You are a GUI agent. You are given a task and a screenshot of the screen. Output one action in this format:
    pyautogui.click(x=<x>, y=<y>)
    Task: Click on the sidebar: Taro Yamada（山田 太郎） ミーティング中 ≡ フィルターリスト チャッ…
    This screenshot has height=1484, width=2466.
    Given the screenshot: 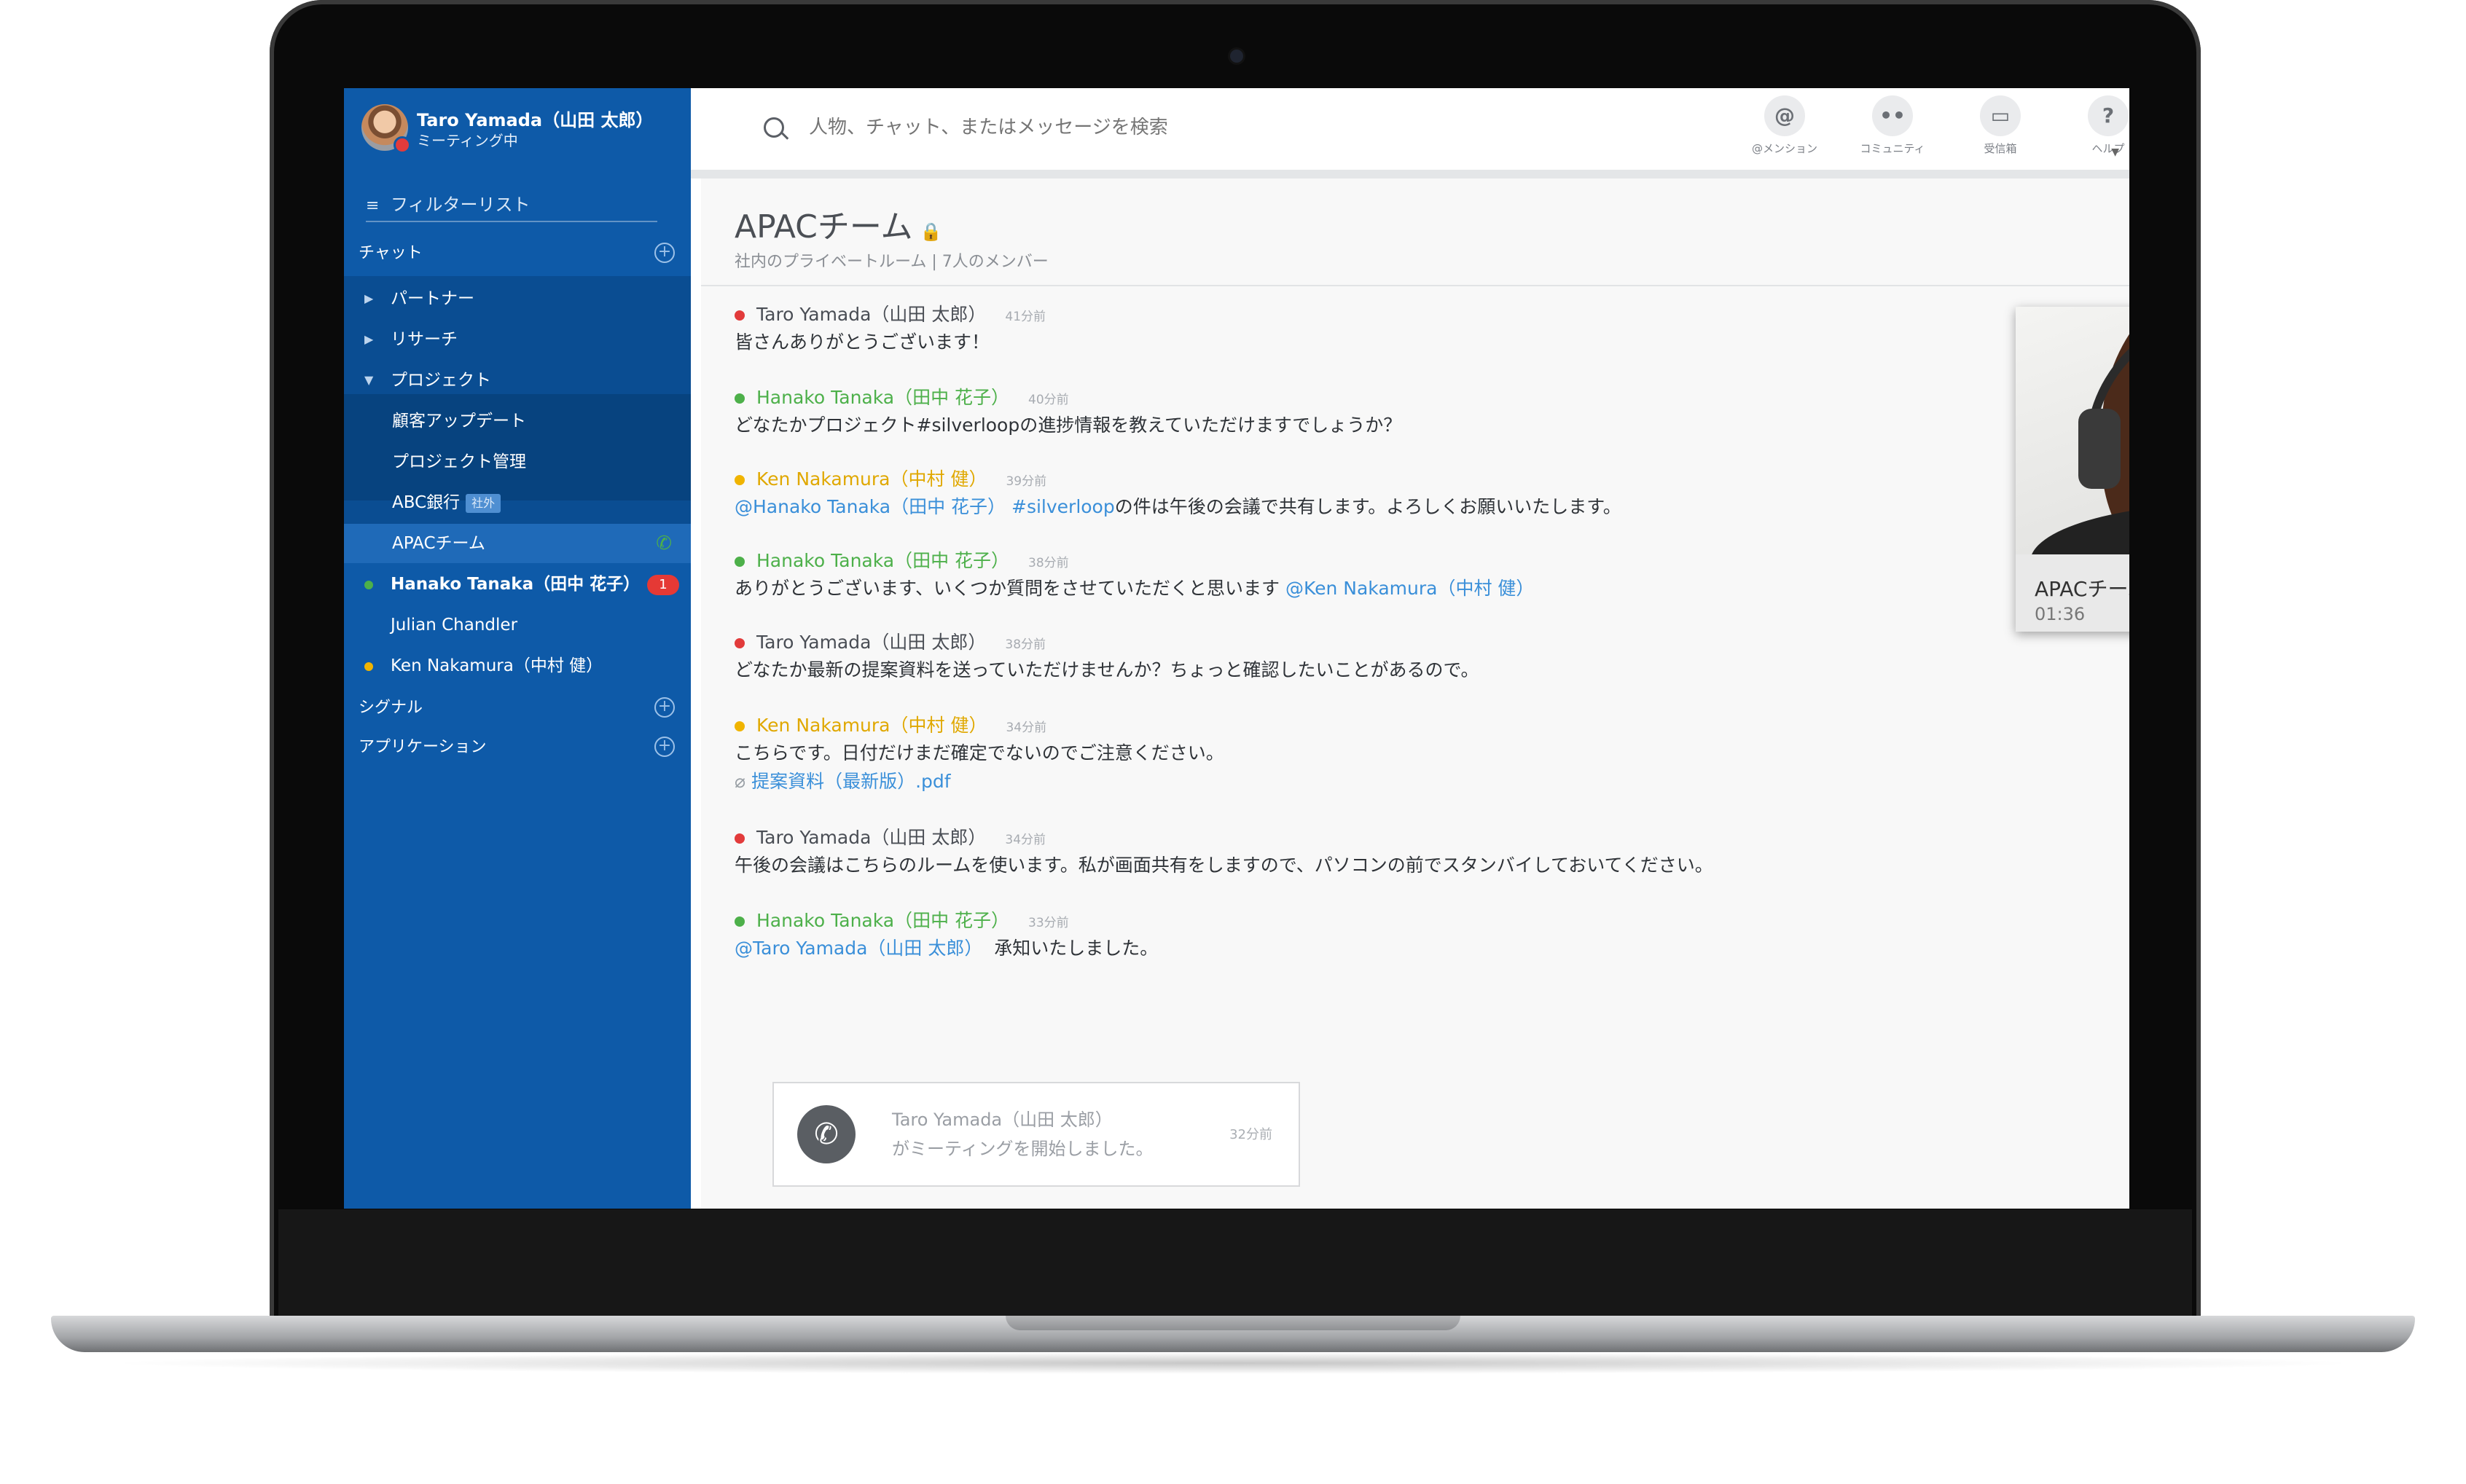 What is the action you would take?
    pyautogui.click(x=517, y=648)
    